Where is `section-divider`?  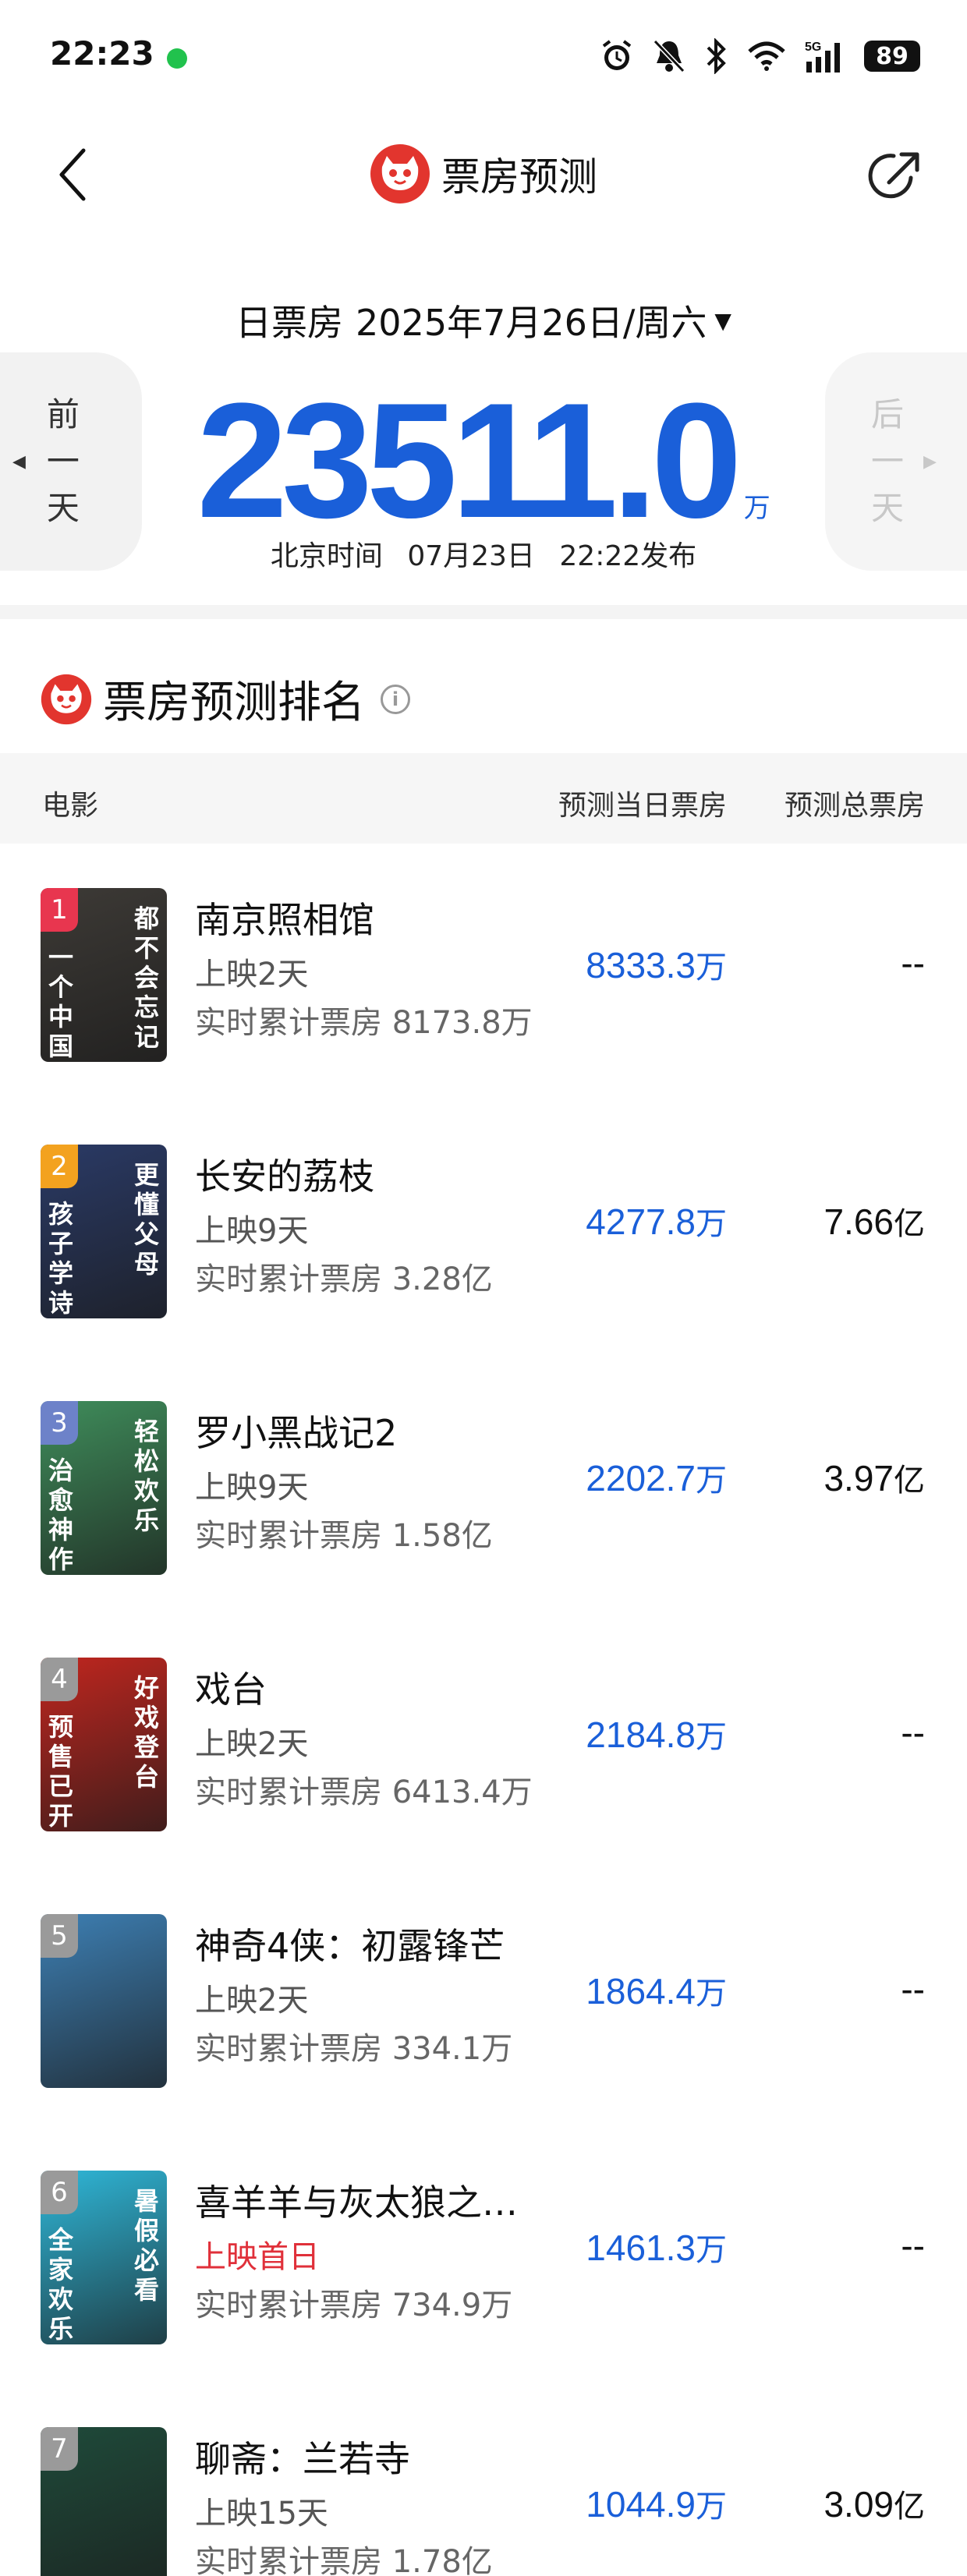
section-divider is located at coordinates (483, 612).